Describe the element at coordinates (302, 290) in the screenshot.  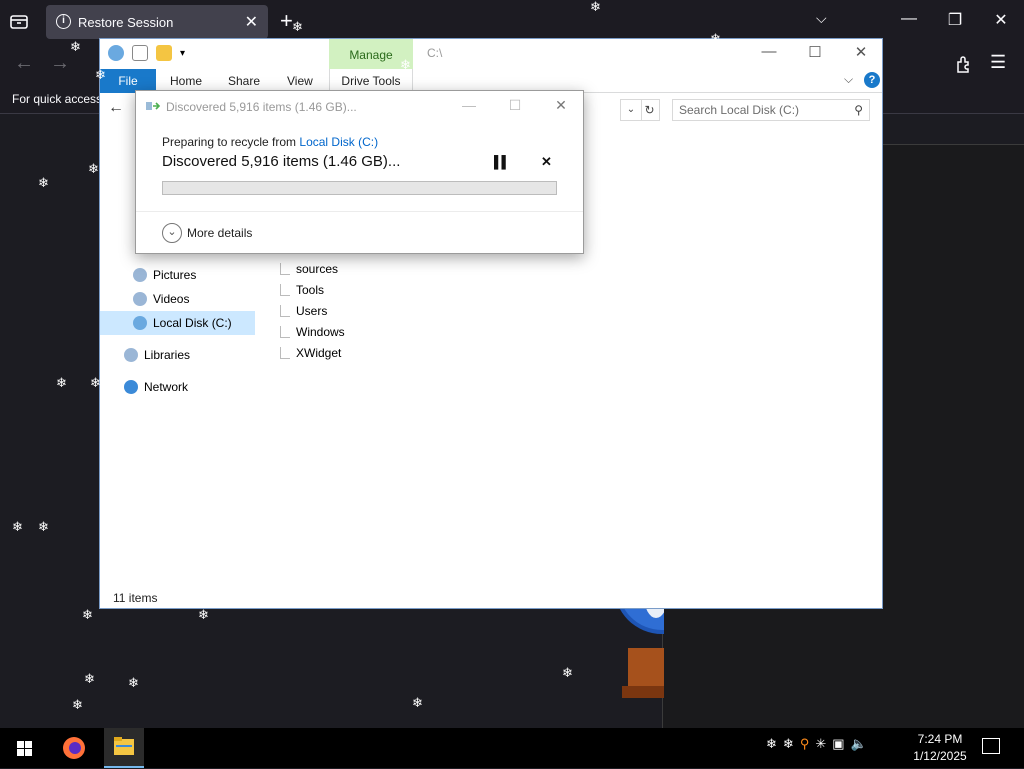
I see `list-item: Tools` at that location.